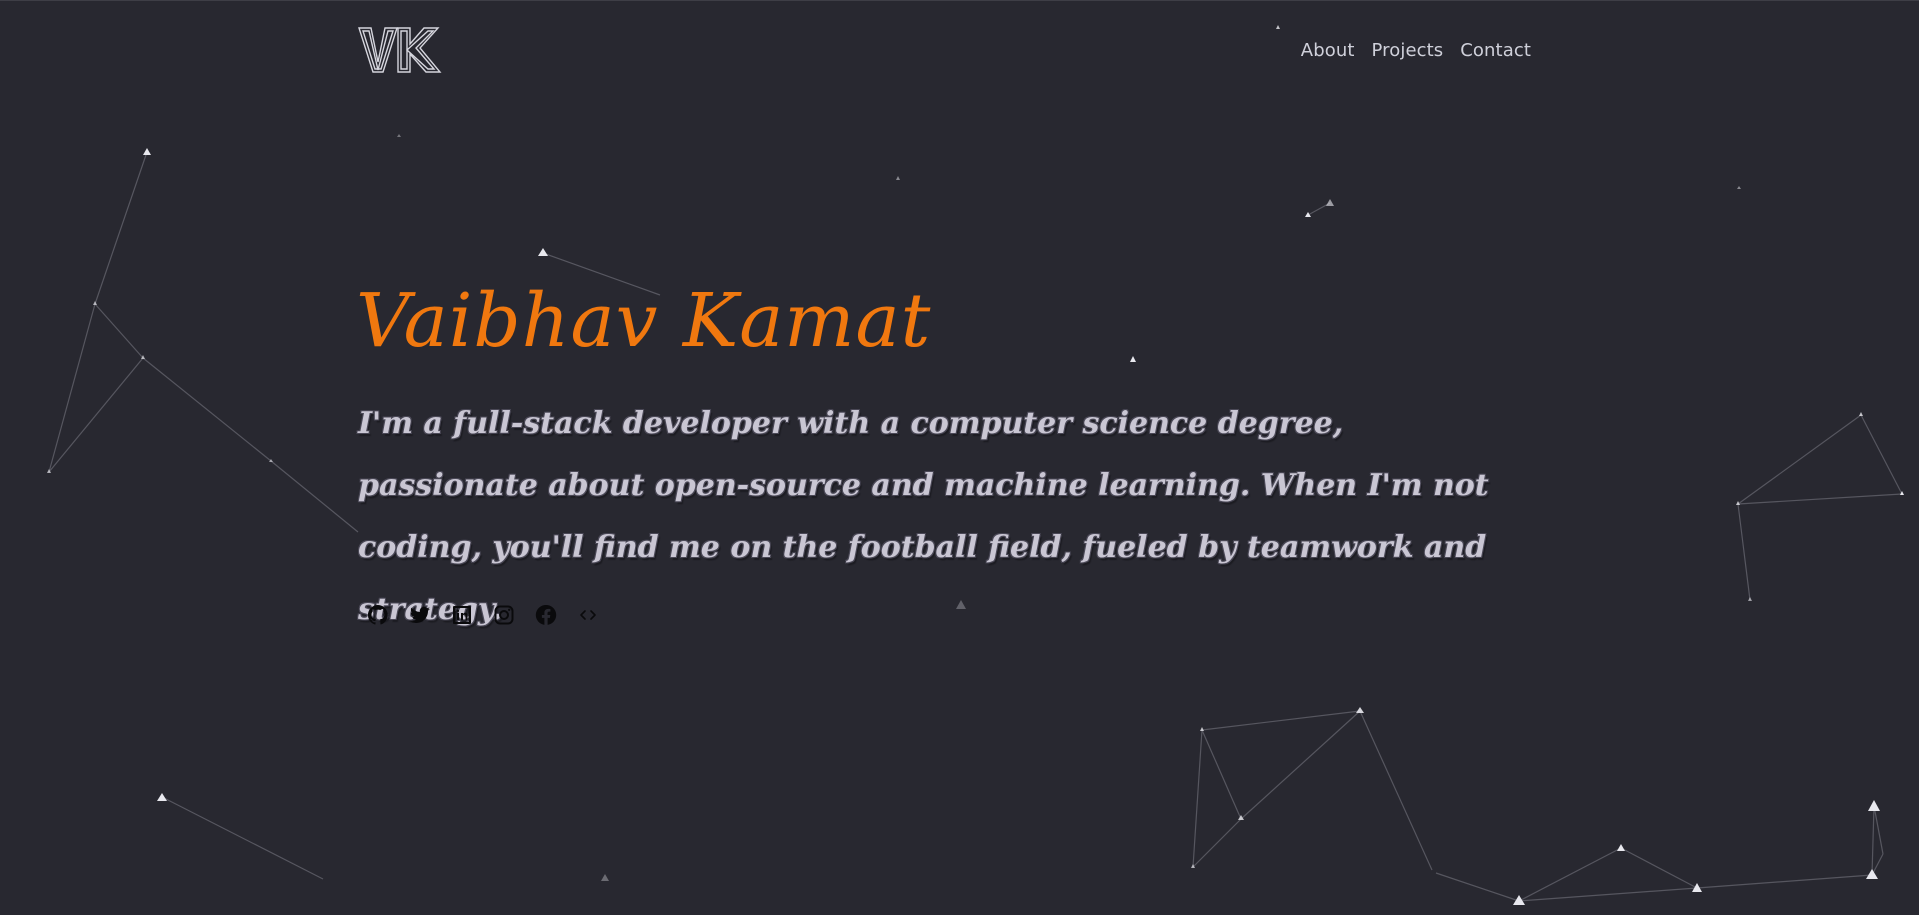  I want to click on nav-about: About, so click(1328, 50).